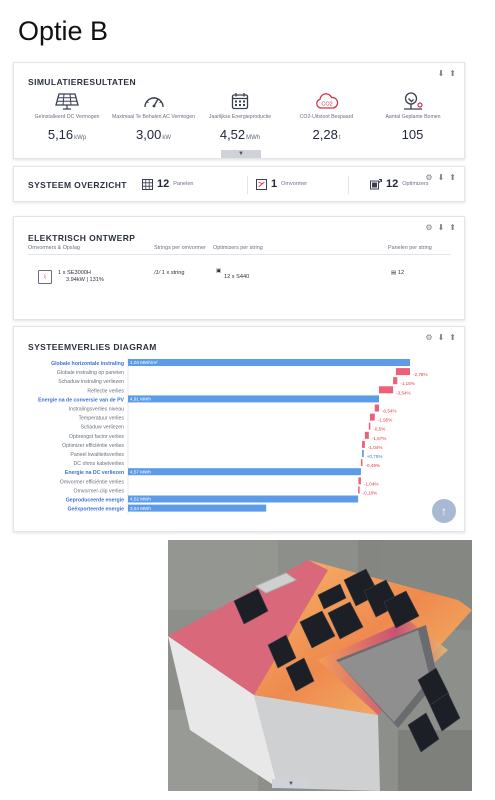 Image resolution: width=495 pixels, height=800 pixels. I want to click on optimizer-small-icon: ▣, so click(219, 271).